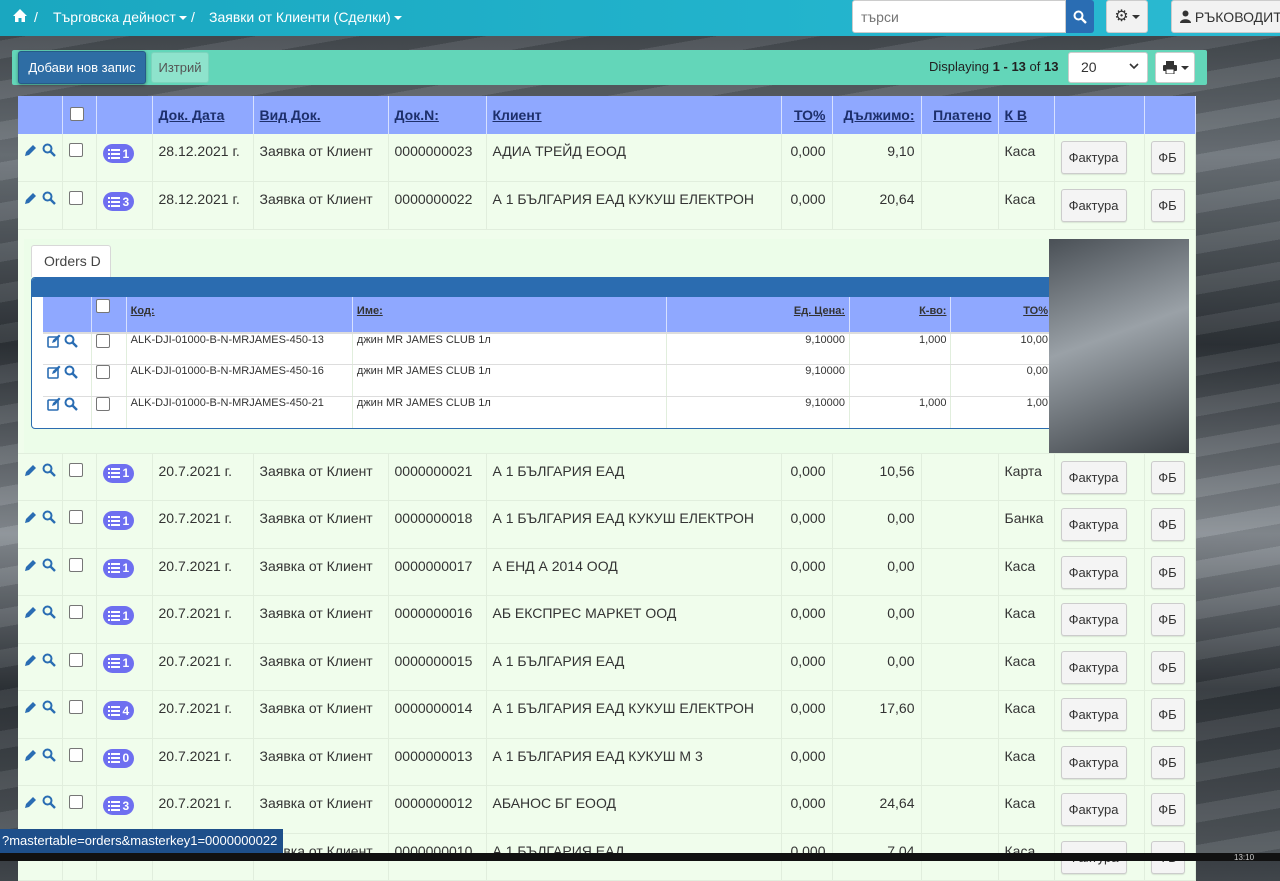 This screenshot has height=881, width=1280. Describe the element at coordinates (1001, 315) in the screenshot. I see `detail-col-to: ТО%` at that location.